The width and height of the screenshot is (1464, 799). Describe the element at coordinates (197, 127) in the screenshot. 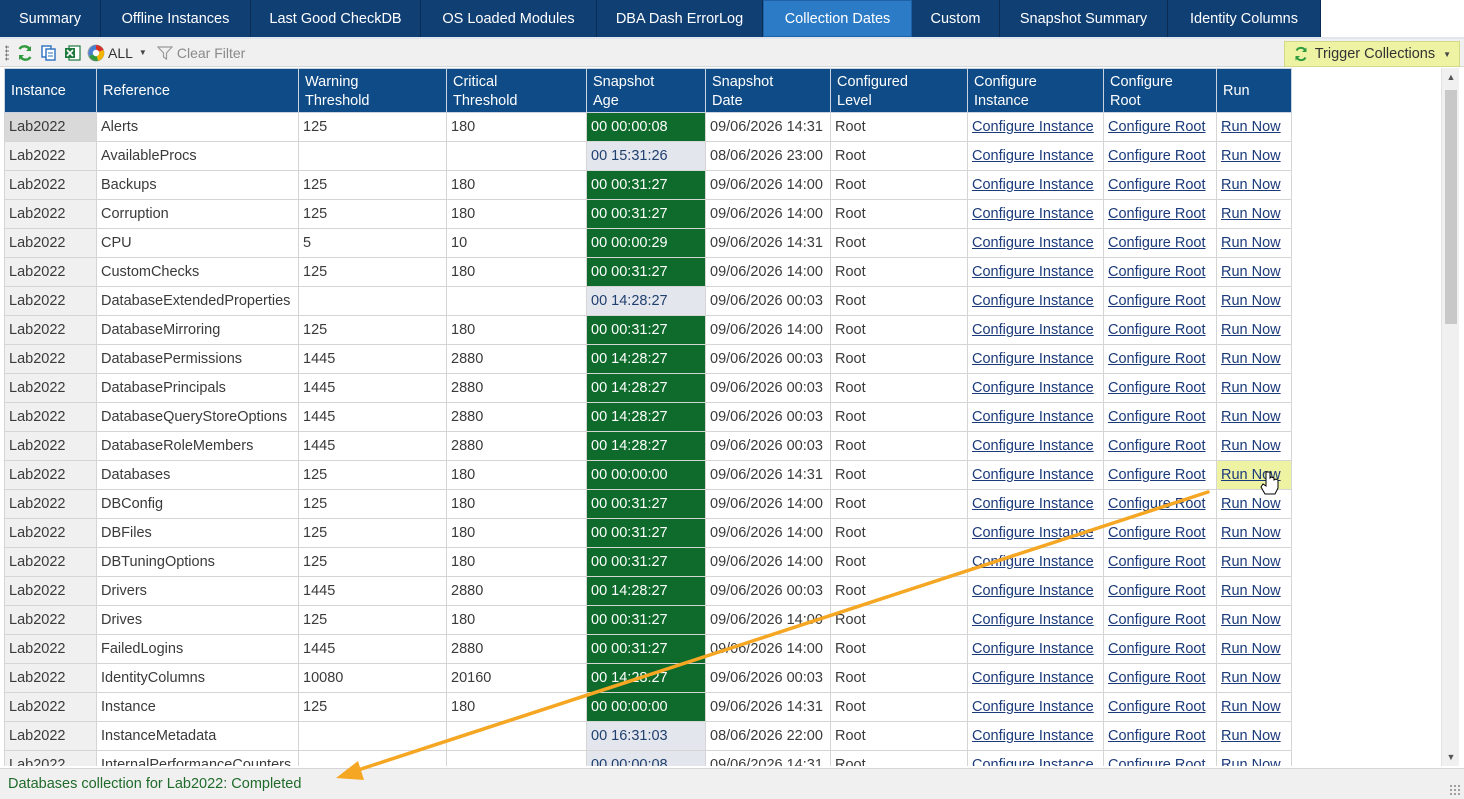

I see `cell-reference: Alerts` at that location.